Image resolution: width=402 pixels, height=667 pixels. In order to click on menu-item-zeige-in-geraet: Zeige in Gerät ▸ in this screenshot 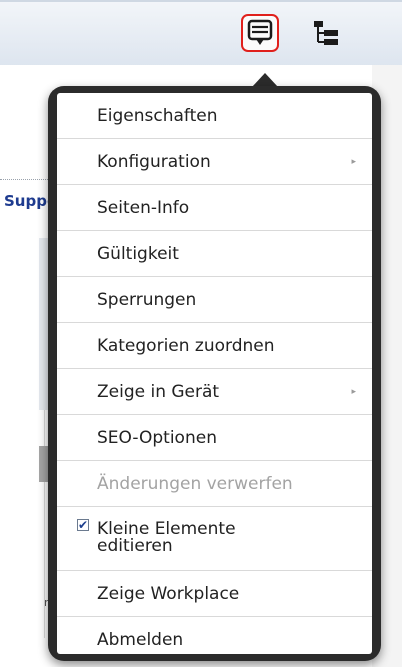, I will do `click(214, 392)`.